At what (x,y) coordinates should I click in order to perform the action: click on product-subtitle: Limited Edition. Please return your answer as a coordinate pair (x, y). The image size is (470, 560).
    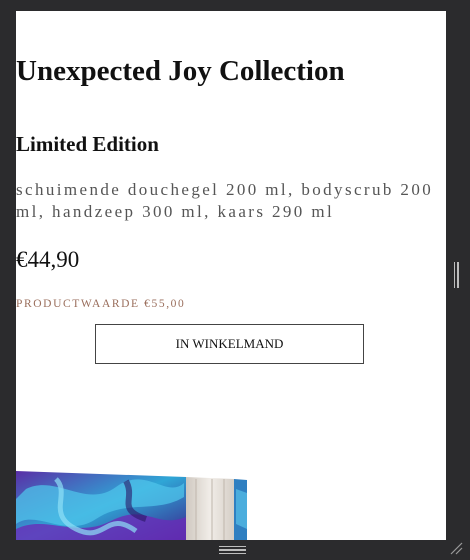
    Looking at the image, I should click on (87, 144).